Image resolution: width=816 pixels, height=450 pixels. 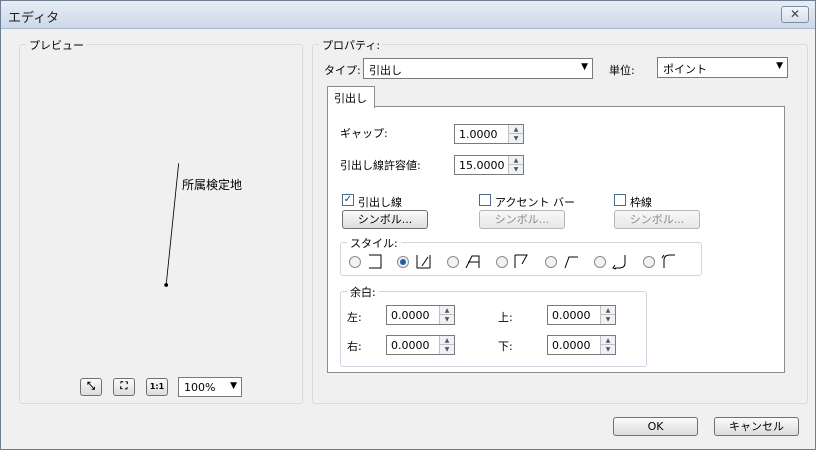 I want to click on ok-button: OK, so click(x=655, y=426).